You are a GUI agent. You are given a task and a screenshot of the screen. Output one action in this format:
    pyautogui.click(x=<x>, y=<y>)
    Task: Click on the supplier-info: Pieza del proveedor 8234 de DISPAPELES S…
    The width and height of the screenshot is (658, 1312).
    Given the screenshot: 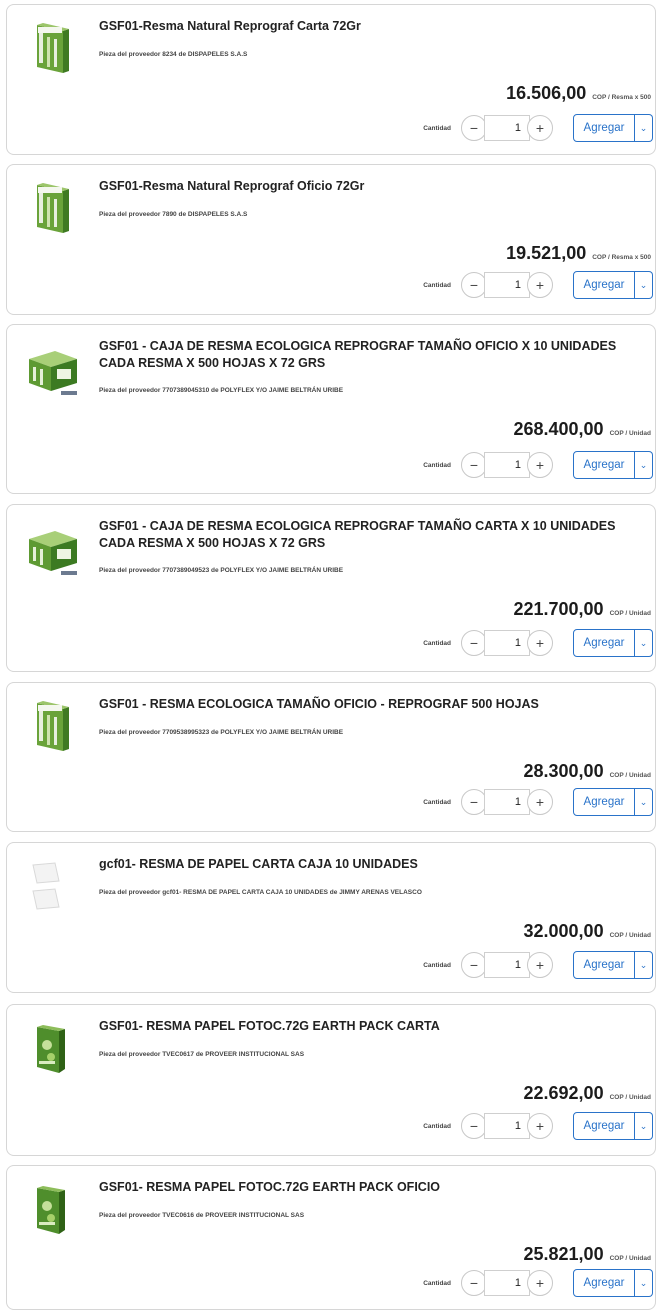 What is the action you would take?
    pyautogui.click(x=173, y=54)
    